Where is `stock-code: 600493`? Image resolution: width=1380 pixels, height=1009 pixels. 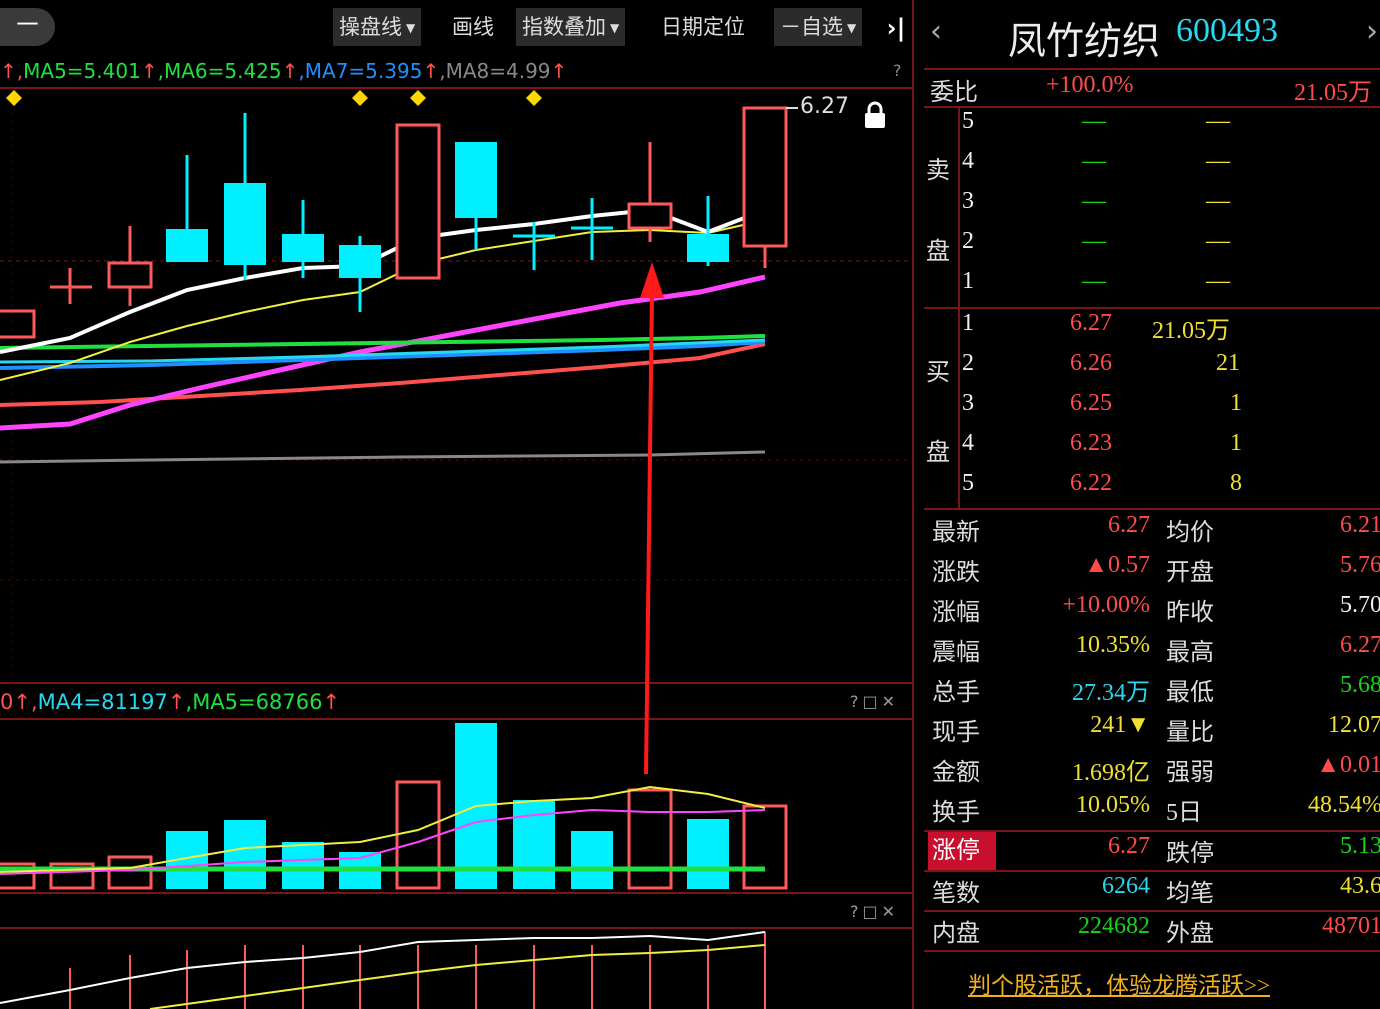 stock-code: 600493 is located at coordinates (1227, 30).